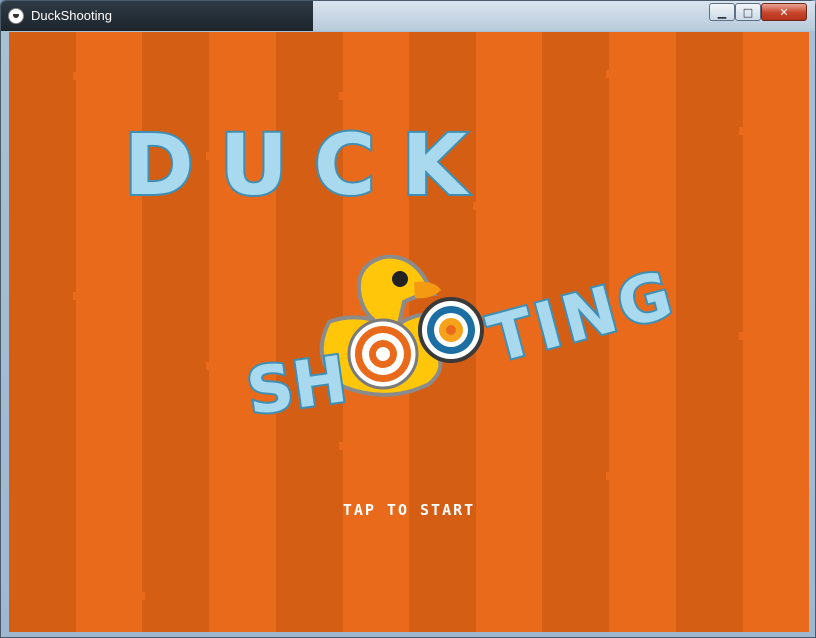  What do you see at coordinates (408, 16) in the screenshot?
I see `title-bar: DuckShooting ▁ □ ✕` at bounding box center [408, 16].